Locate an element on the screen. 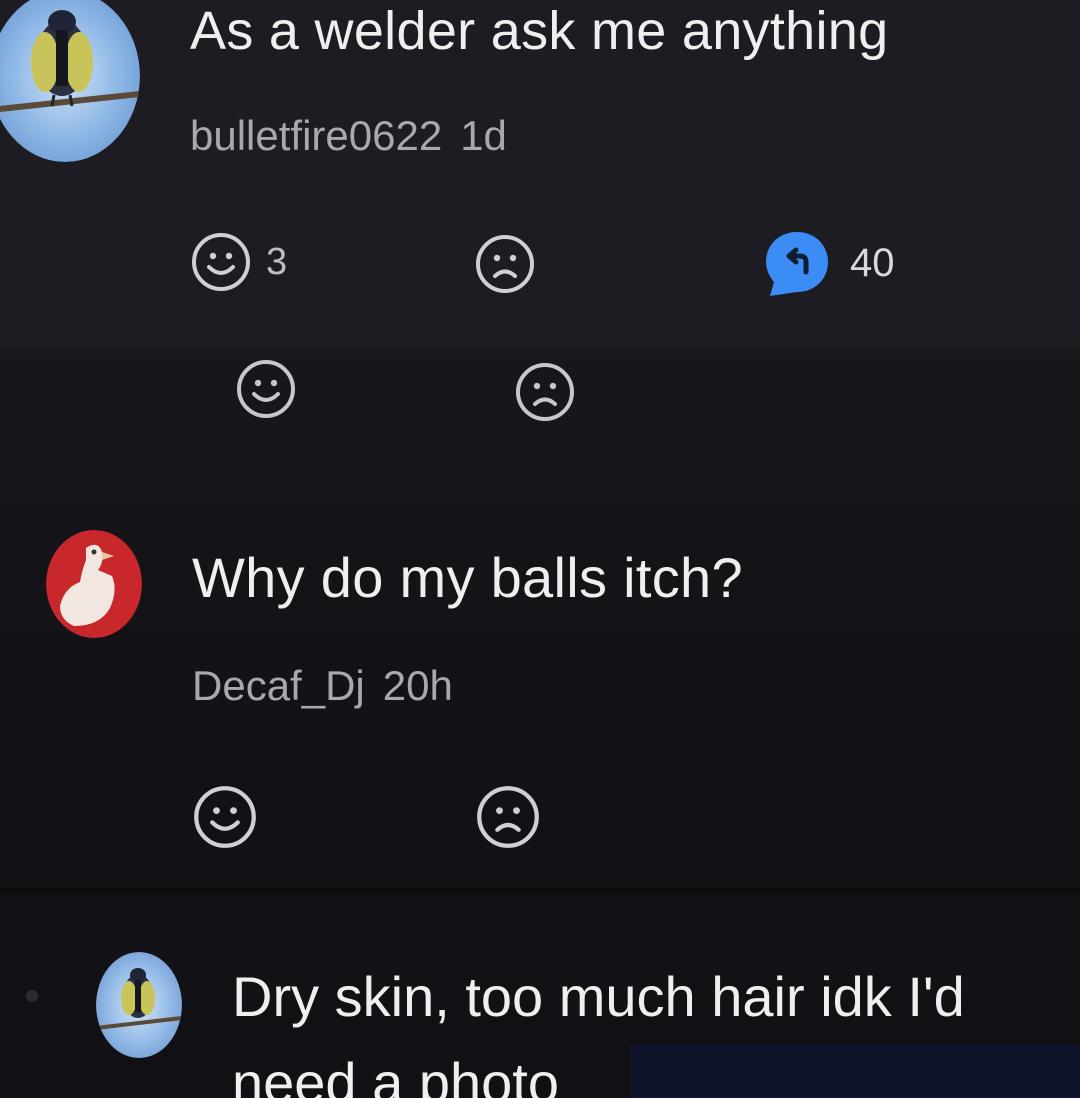 This screenshot has width=1080, height=1098. comment-like-button is located at coordinates (225, 817).